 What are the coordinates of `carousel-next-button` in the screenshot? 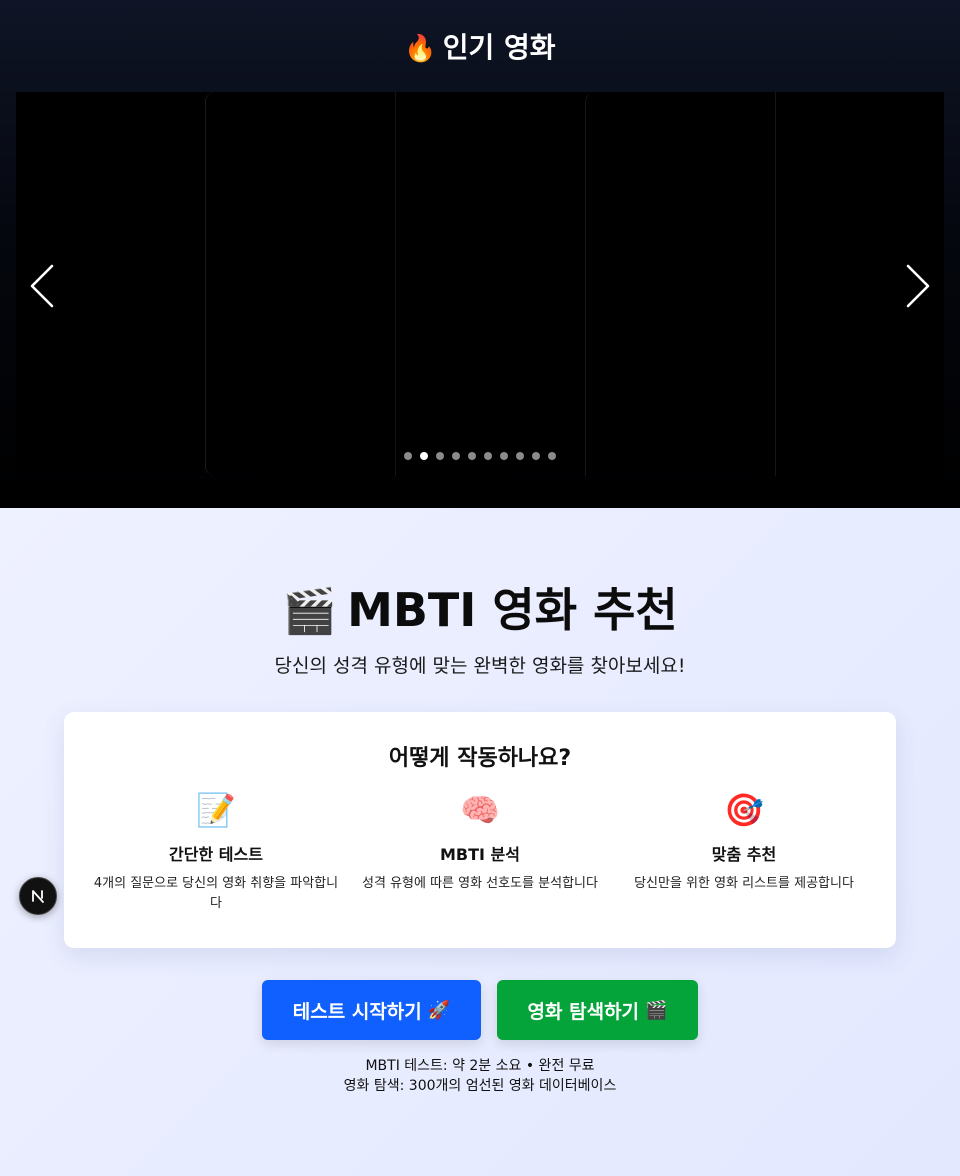 It's located at (918, 286).